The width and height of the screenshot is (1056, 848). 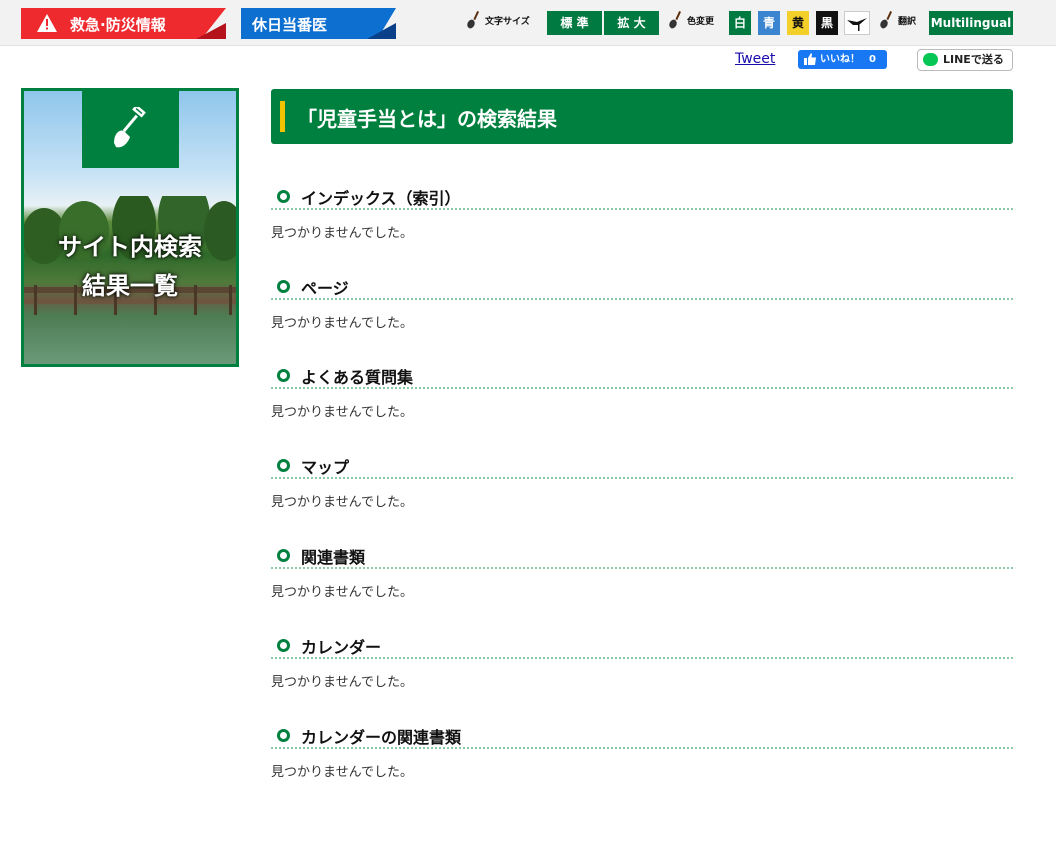 I want to click on search-results-title-bar: 「児童手当とは」の検索結果, so click(x=642, y=116).